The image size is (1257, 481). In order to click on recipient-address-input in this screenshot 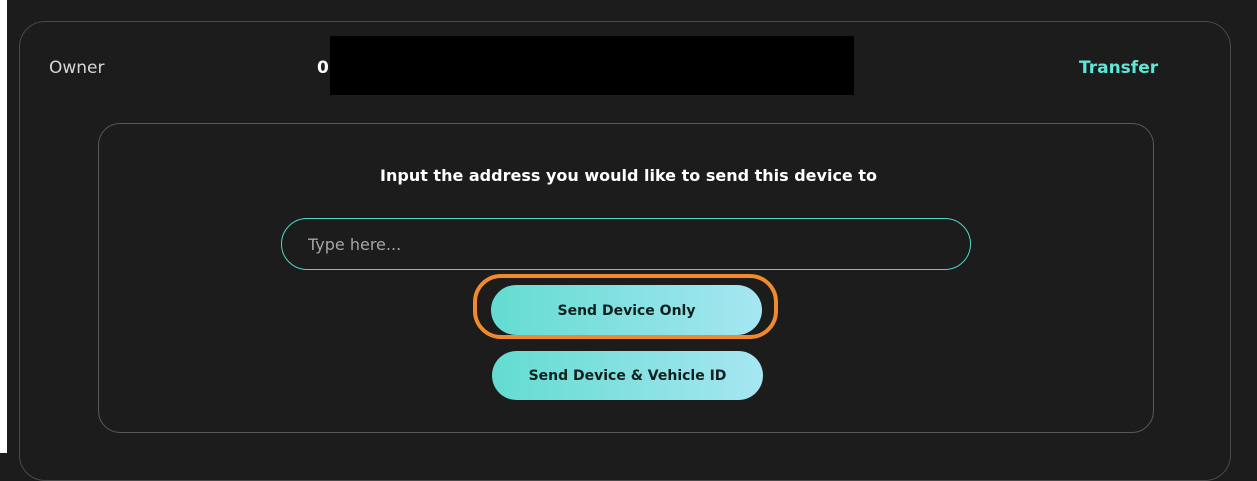, I will do `click(626, 244)`.